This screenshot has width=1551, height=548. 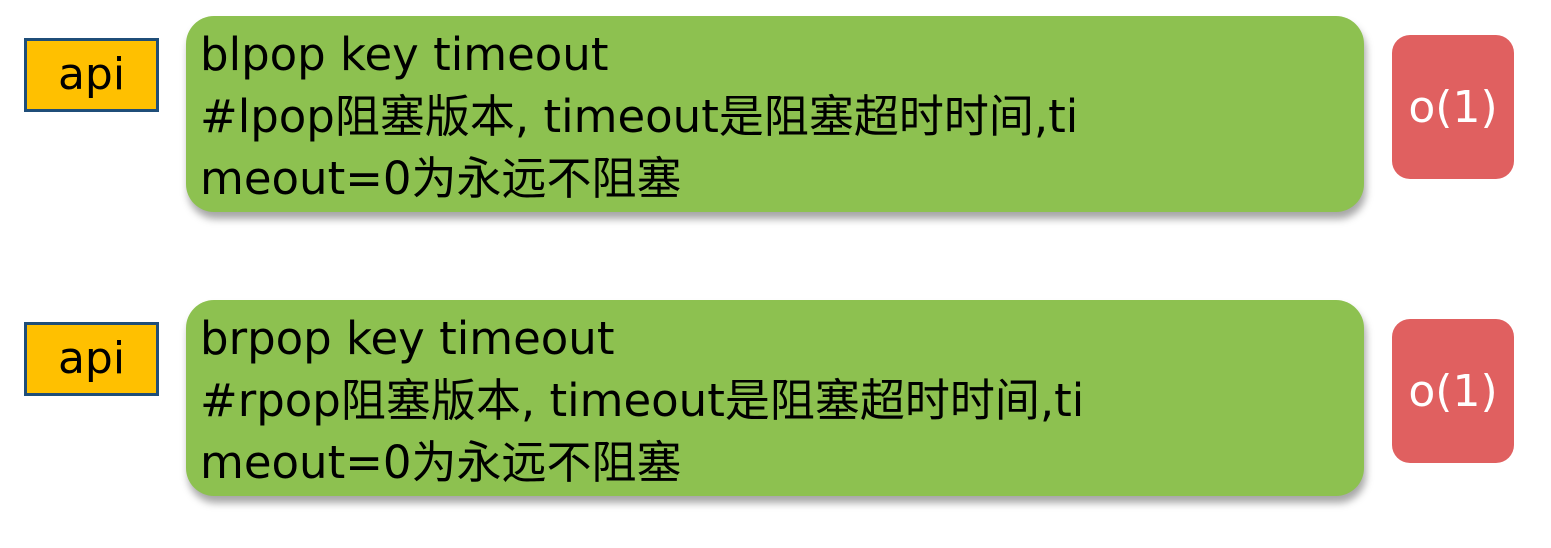 What do you see at coordinates (407, 338) in the screenshot?
I see `command-syntax: brpop key timeout` at bounding box center [407, 338].